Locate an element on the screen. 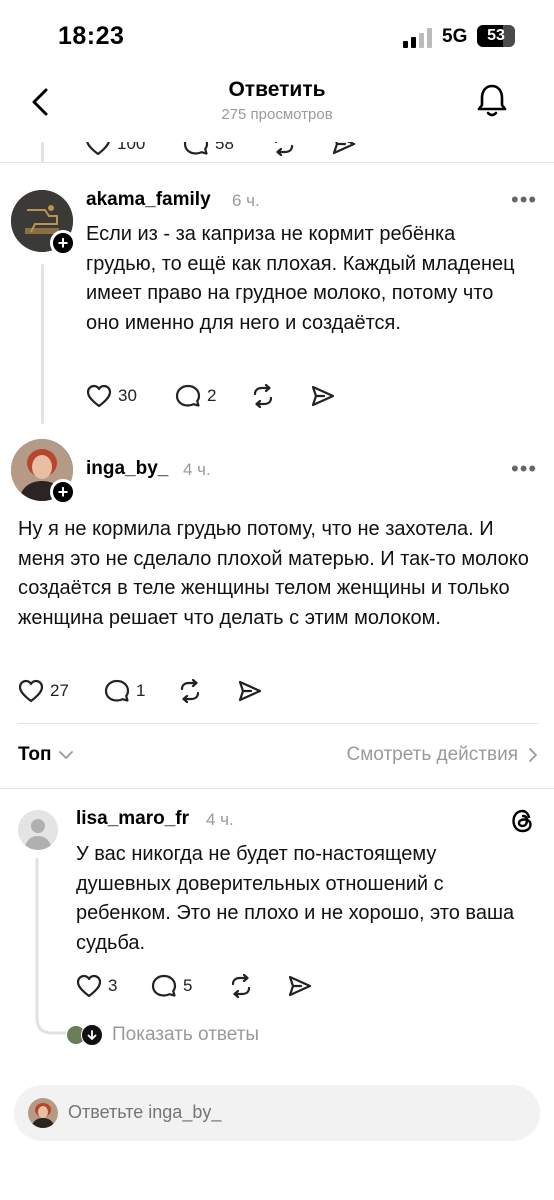 This screenshot has width=554, height=1200. status-time: 18:23 is located at coordinates (91, 36).